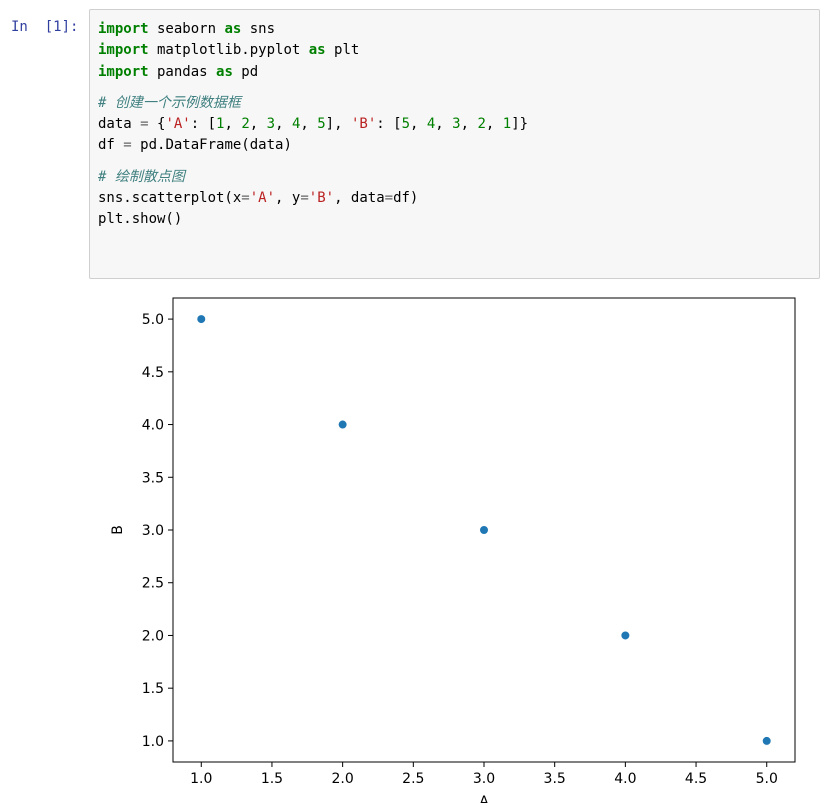 The width and height of the screenshot is (821, 807). What do you see at coordinates (338, 124) in the screenshot?
I see `code-token: ],` at bounding box center [338, 124].